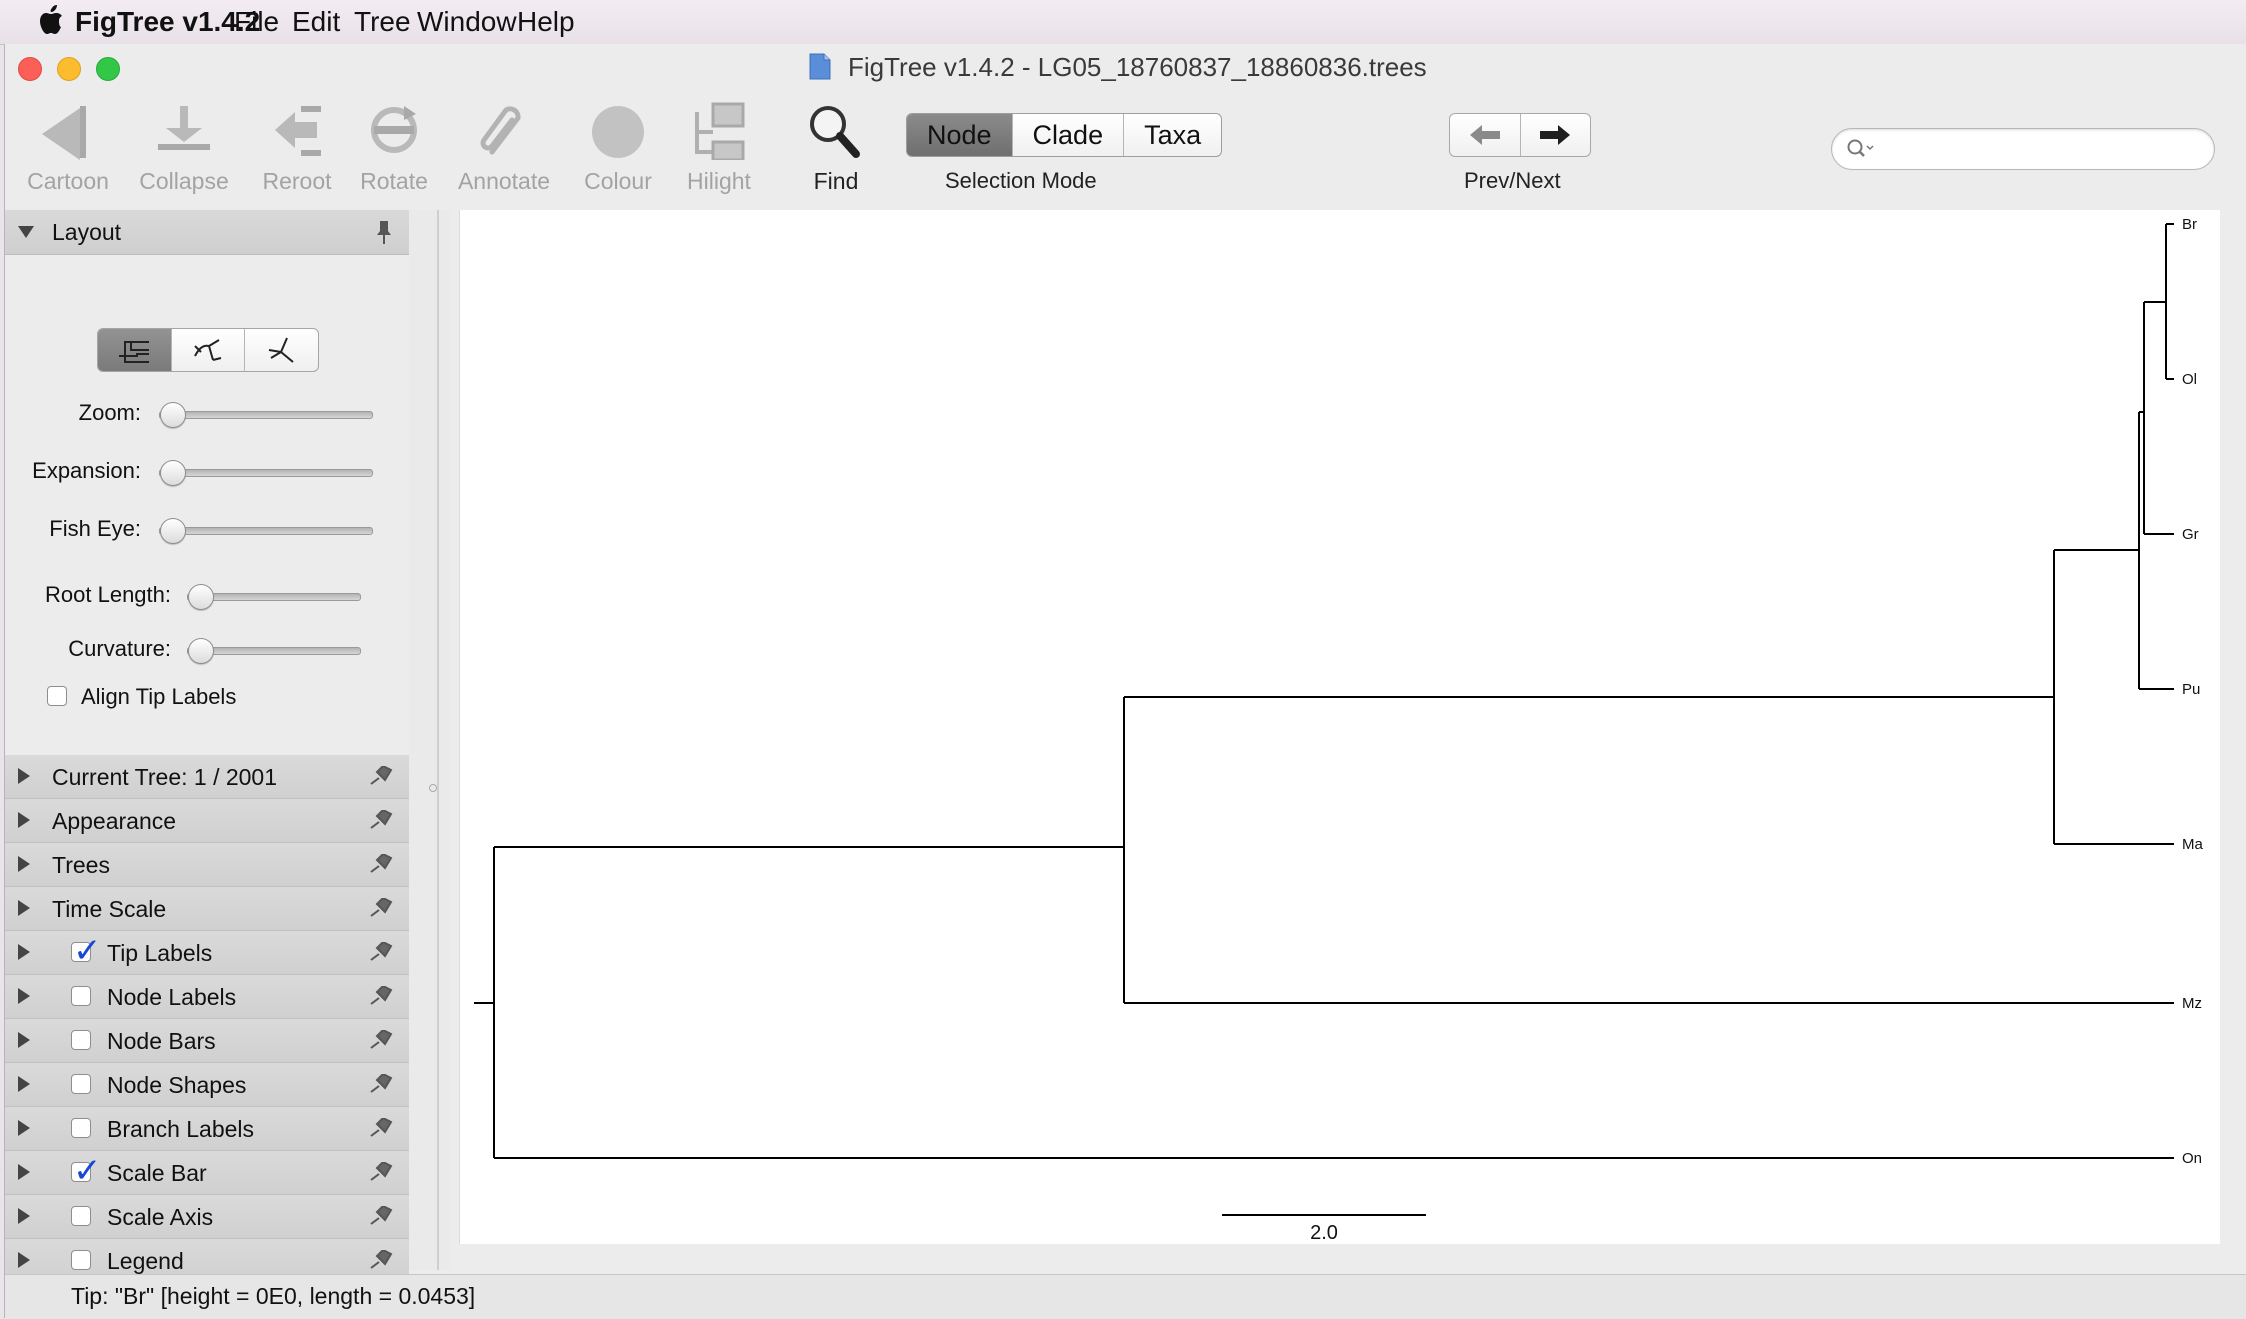 The image size is (2246, 1319). I want to click on prev-button, so click(1485, 135).